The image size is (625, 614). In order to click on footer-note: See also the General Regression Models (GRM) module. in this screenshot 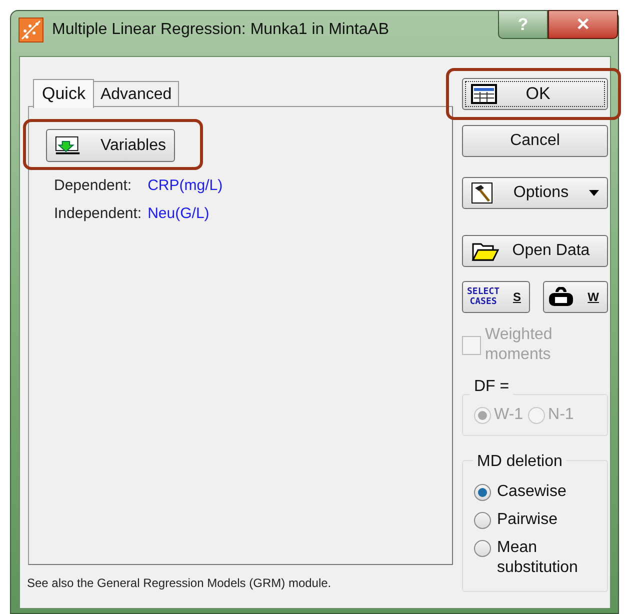, I will do `click(179, 583)`.